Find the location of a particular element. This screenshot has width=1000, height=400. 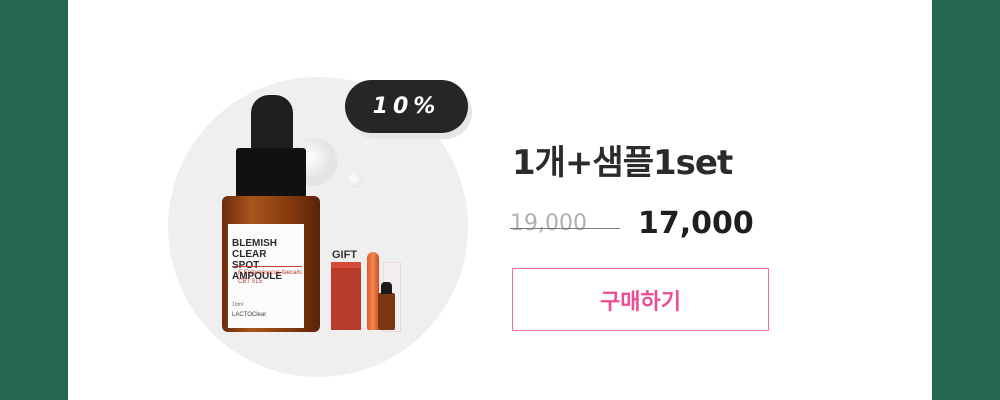

bottle-label-code: CBT SL5 is located at coordinates (250, 282).